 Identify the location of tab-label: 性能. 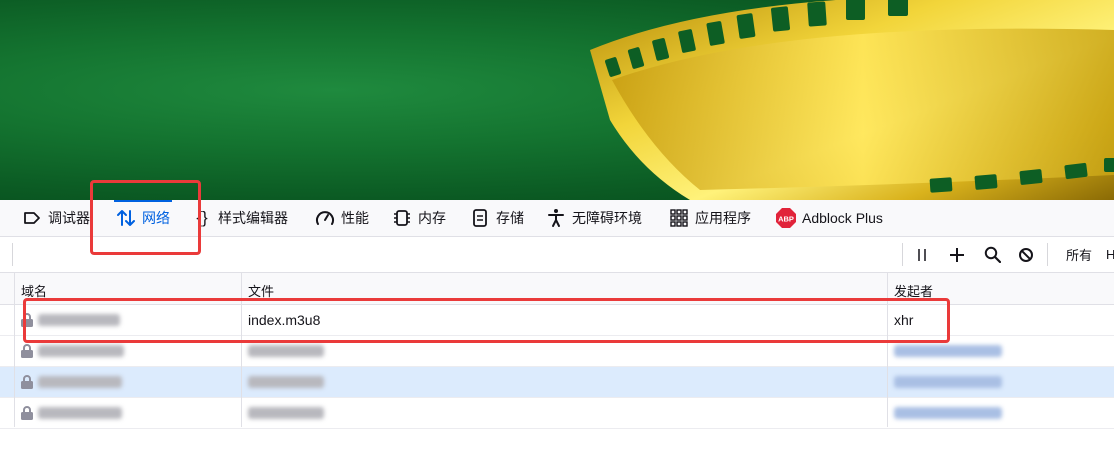
(355, 218).